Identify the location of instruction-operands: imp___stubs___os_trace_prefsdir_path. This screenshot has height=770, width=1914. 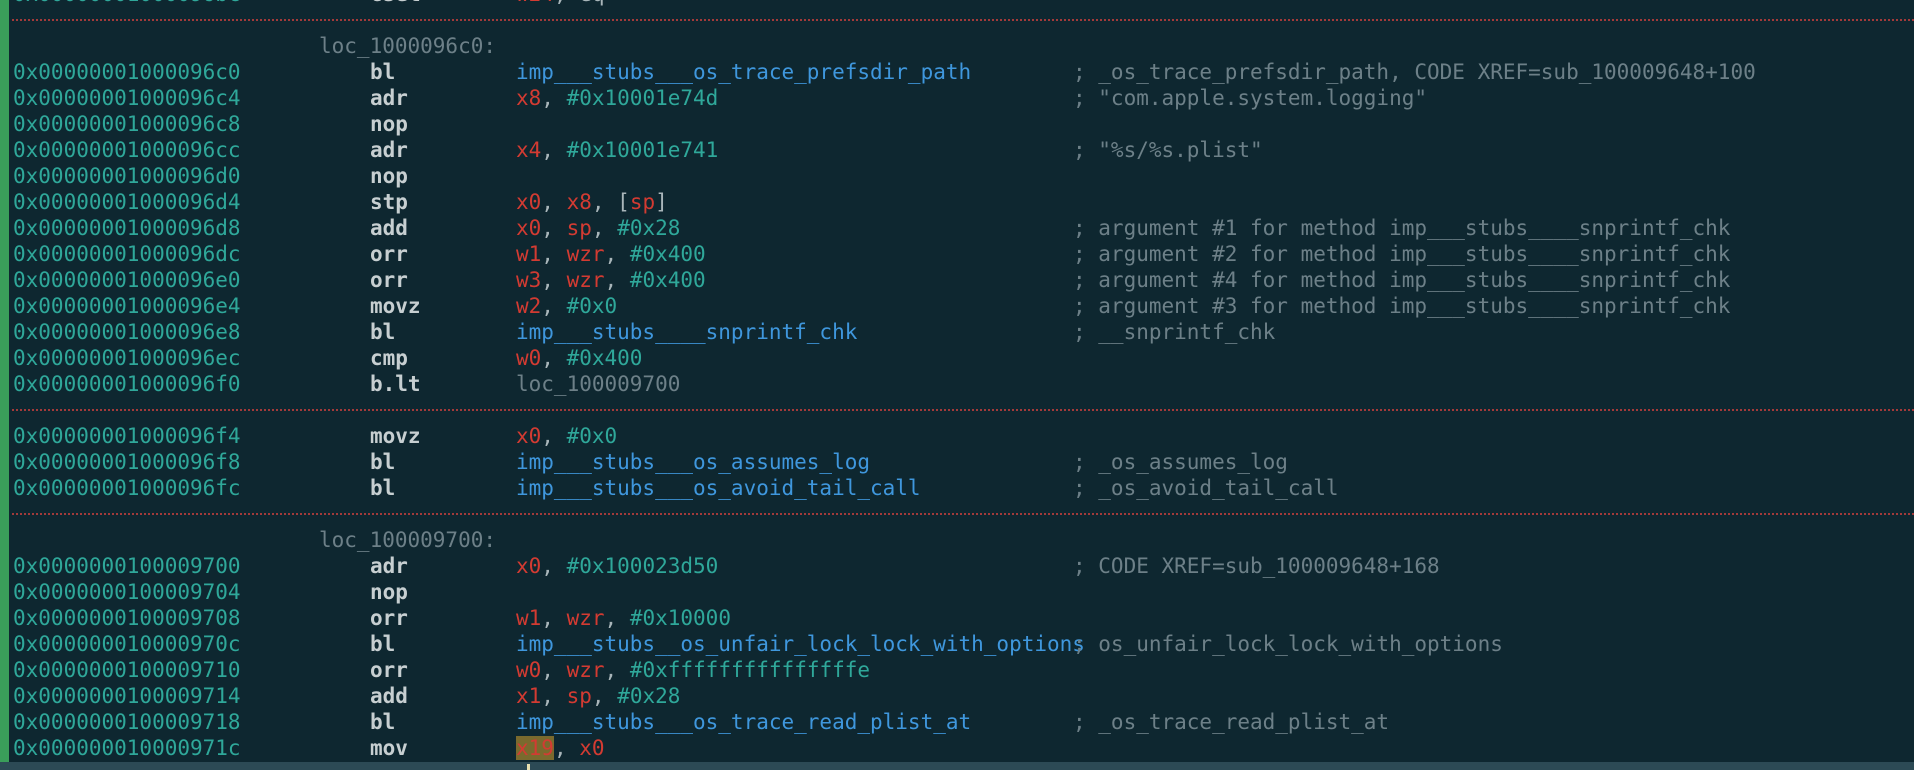
(743, 72).